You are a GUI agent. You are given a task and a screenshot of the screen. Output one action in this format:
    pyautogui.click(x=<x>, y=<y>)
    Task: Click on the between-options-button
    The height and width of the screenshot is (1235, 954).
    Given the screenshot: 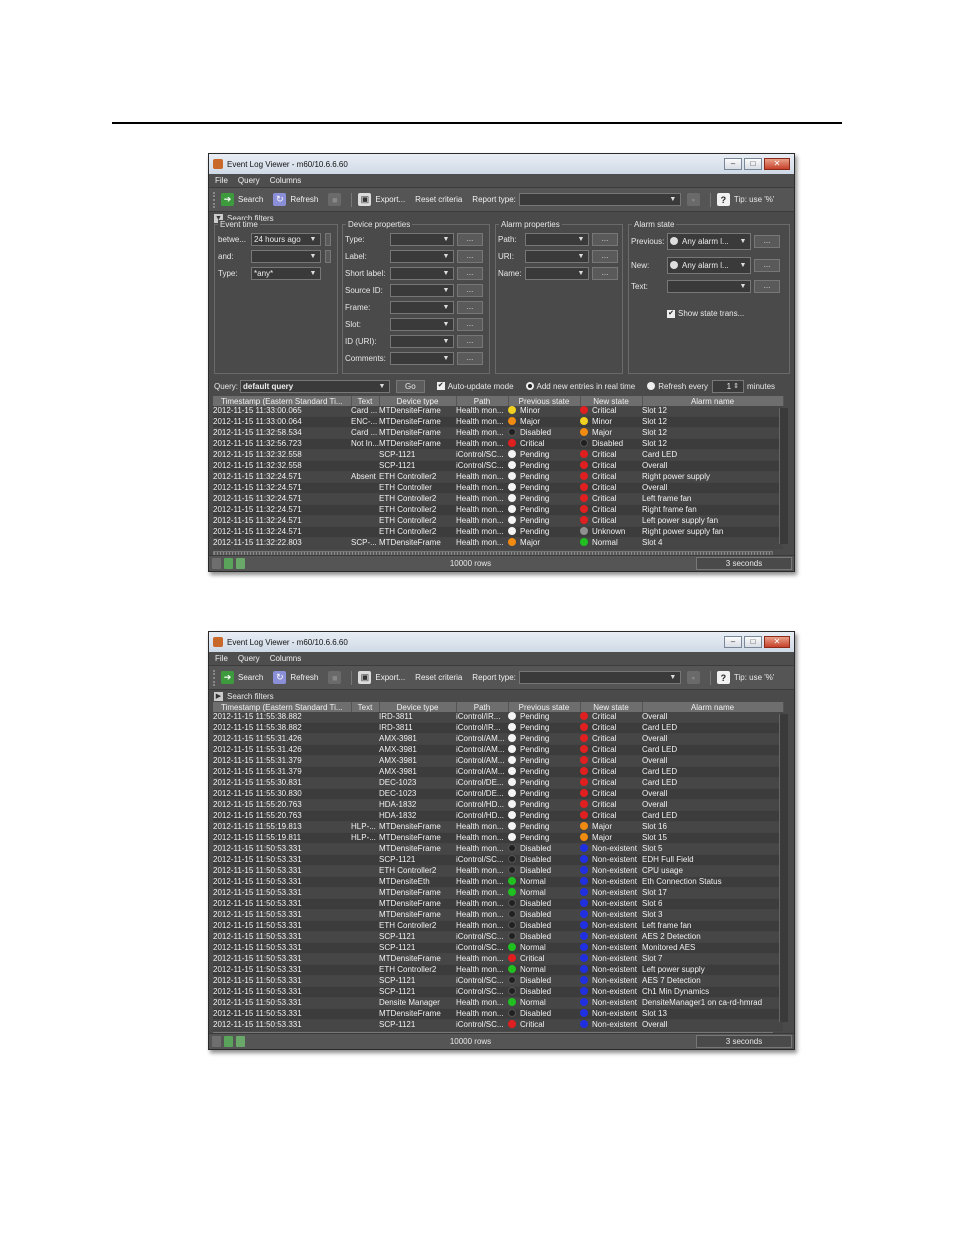 What is the action you would take?
    pyautogui.click(x=328, y=239)
    